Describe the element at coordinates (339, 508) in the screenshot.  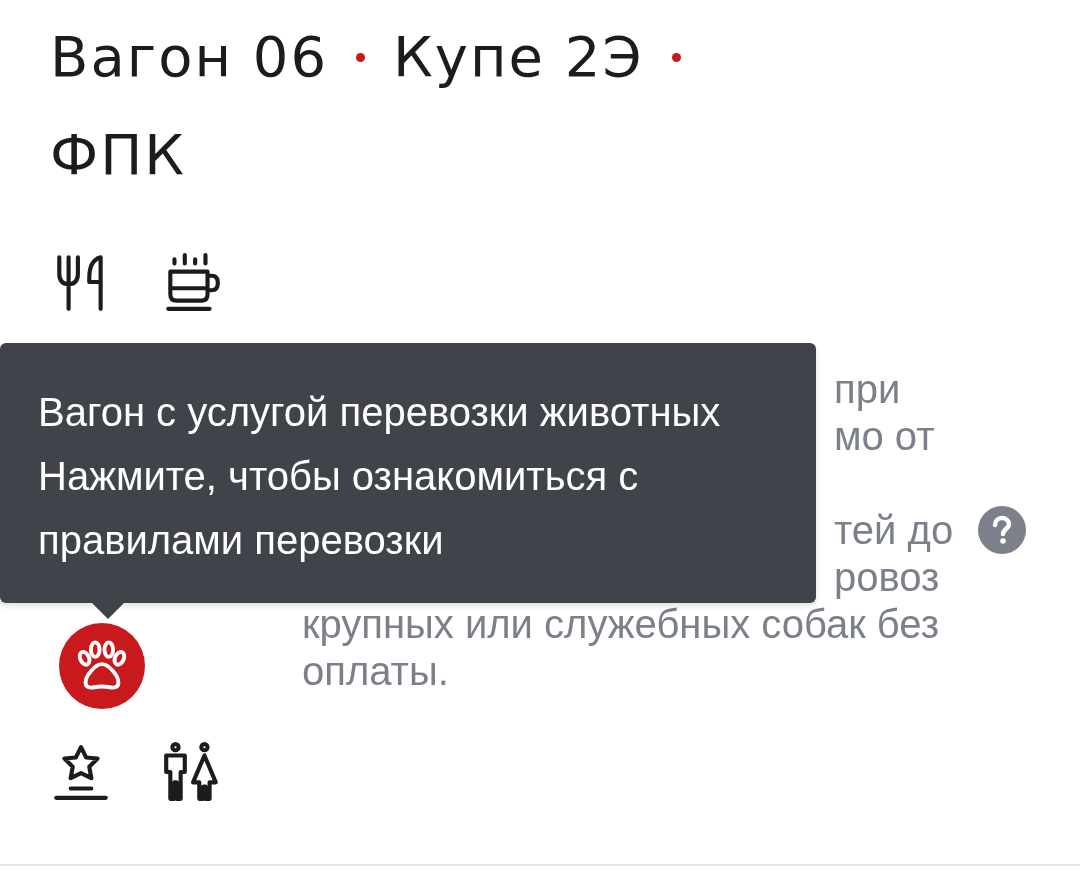
I see `tooltip-text: Нажмите, чтобы ознакомиться с правилами перевозки` at that location.